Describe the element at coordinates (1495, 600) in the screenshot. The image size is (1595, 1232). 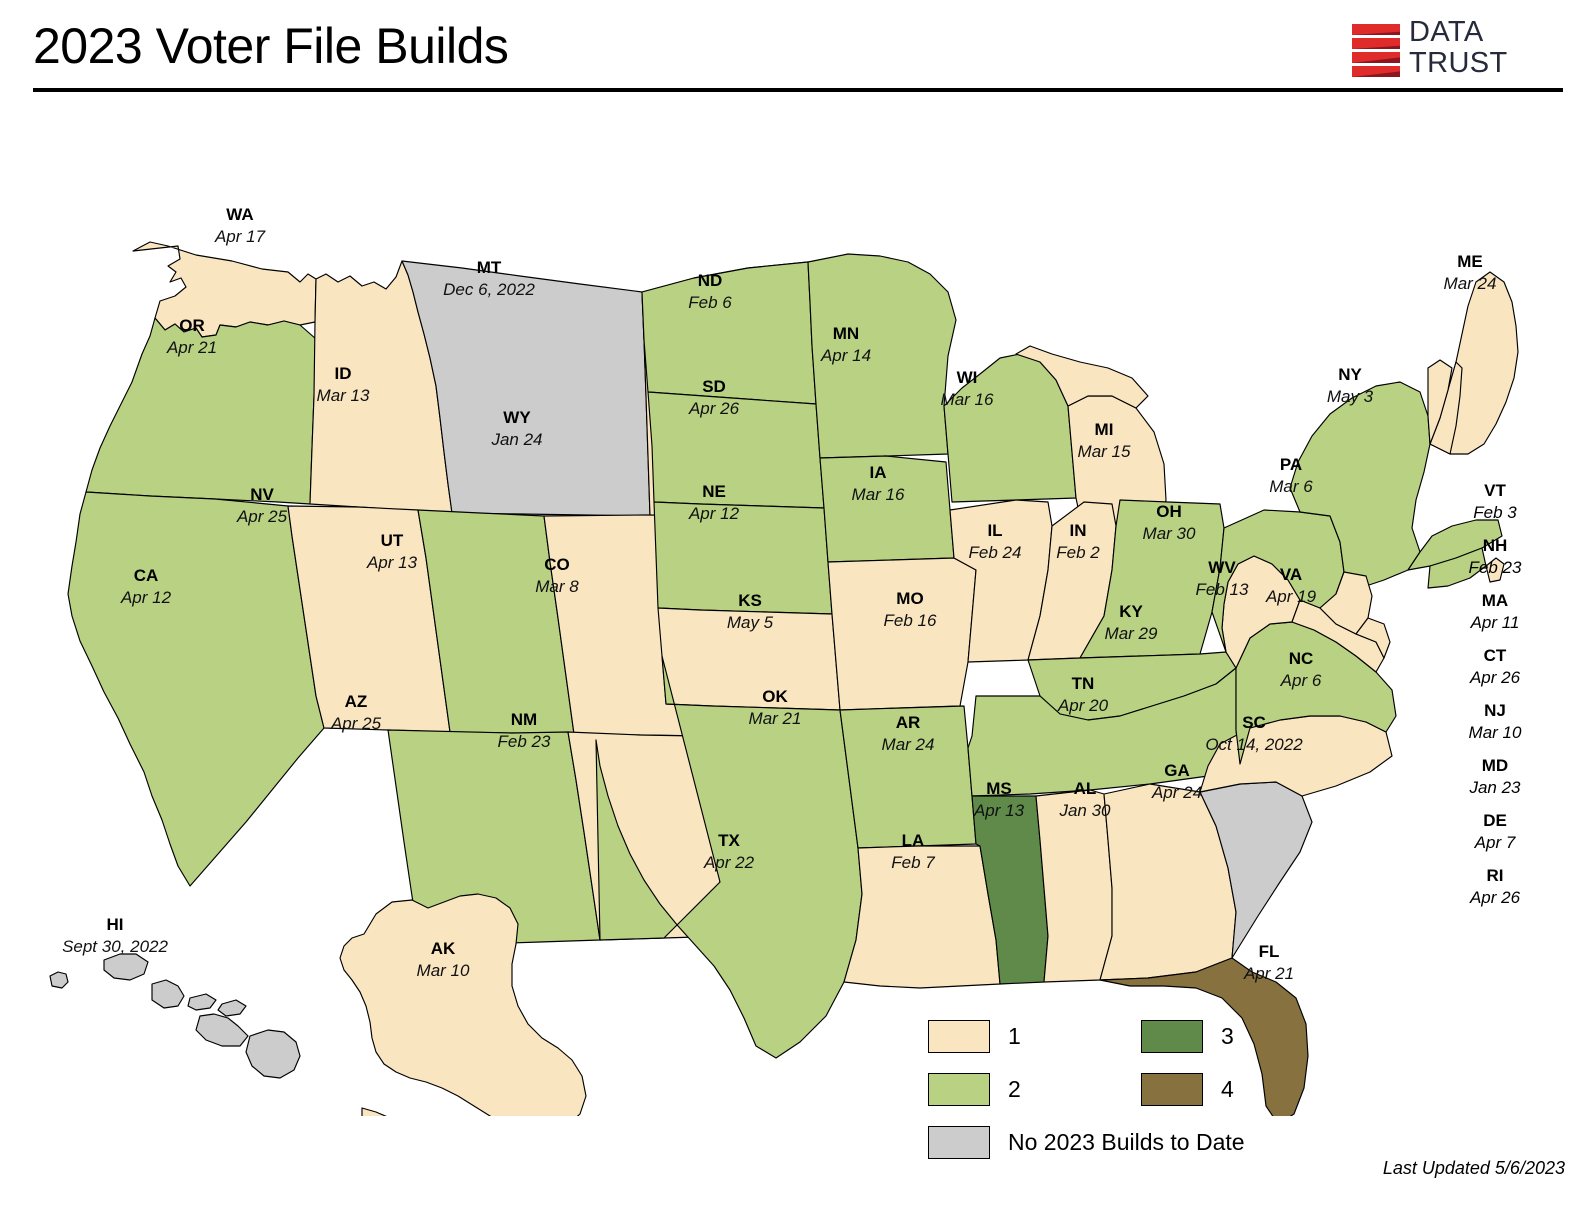
I see `side-state-abbr: MA` at that location.